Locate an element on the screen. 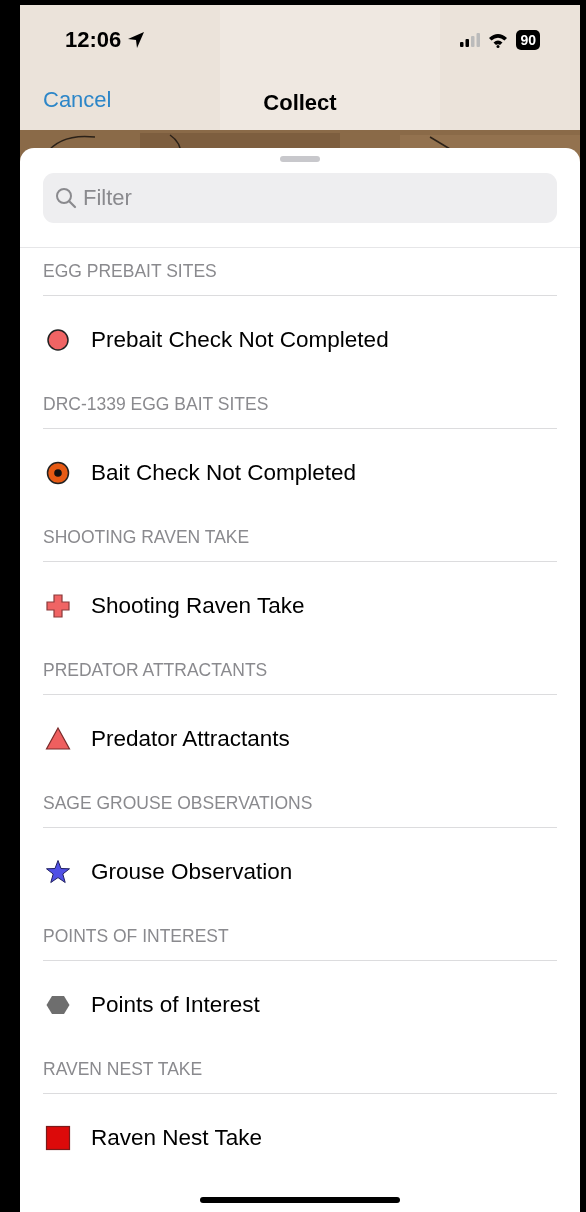 This screenshot has width=586, height=1212. section-header: SAGE GROUSE OBSERVATIONS is located at coordinates (178, 803).